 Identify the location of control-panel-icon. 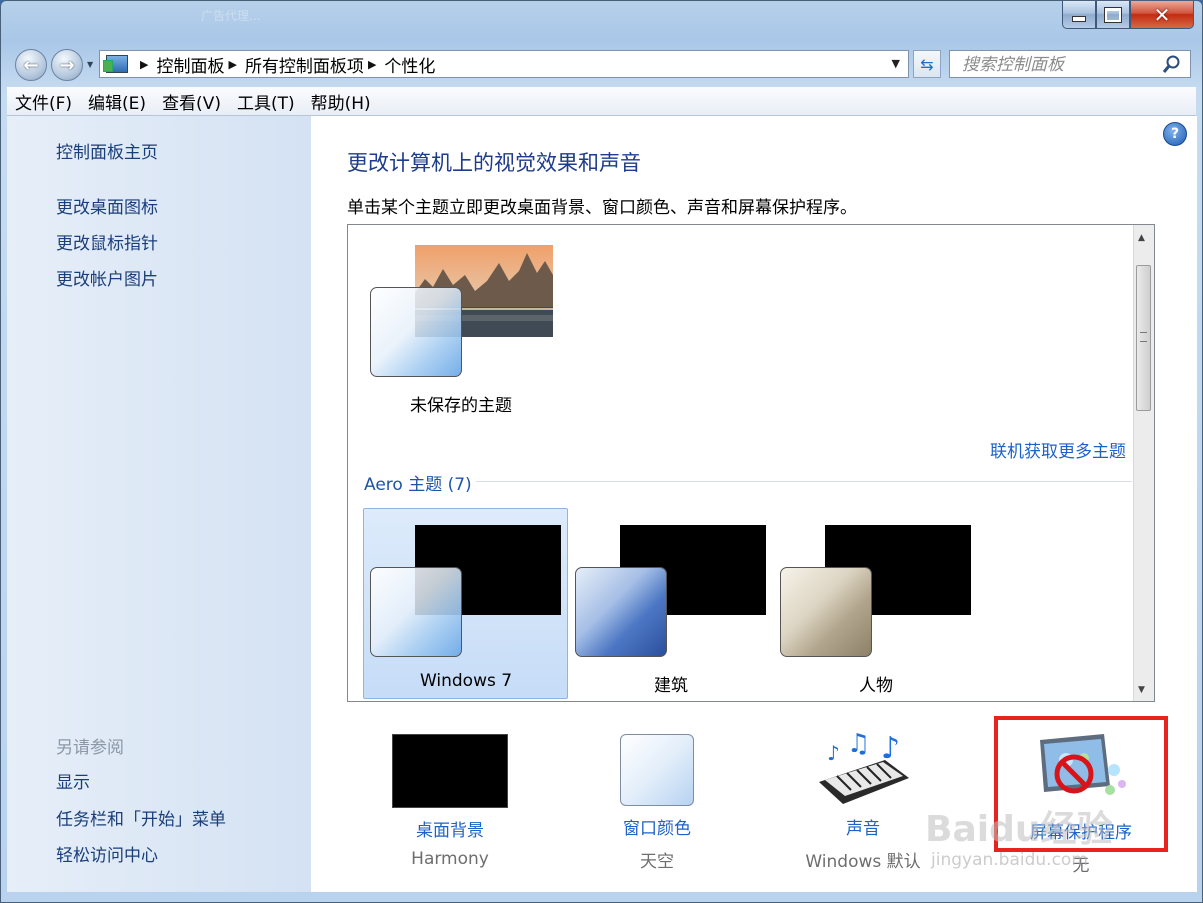
(115, 64).